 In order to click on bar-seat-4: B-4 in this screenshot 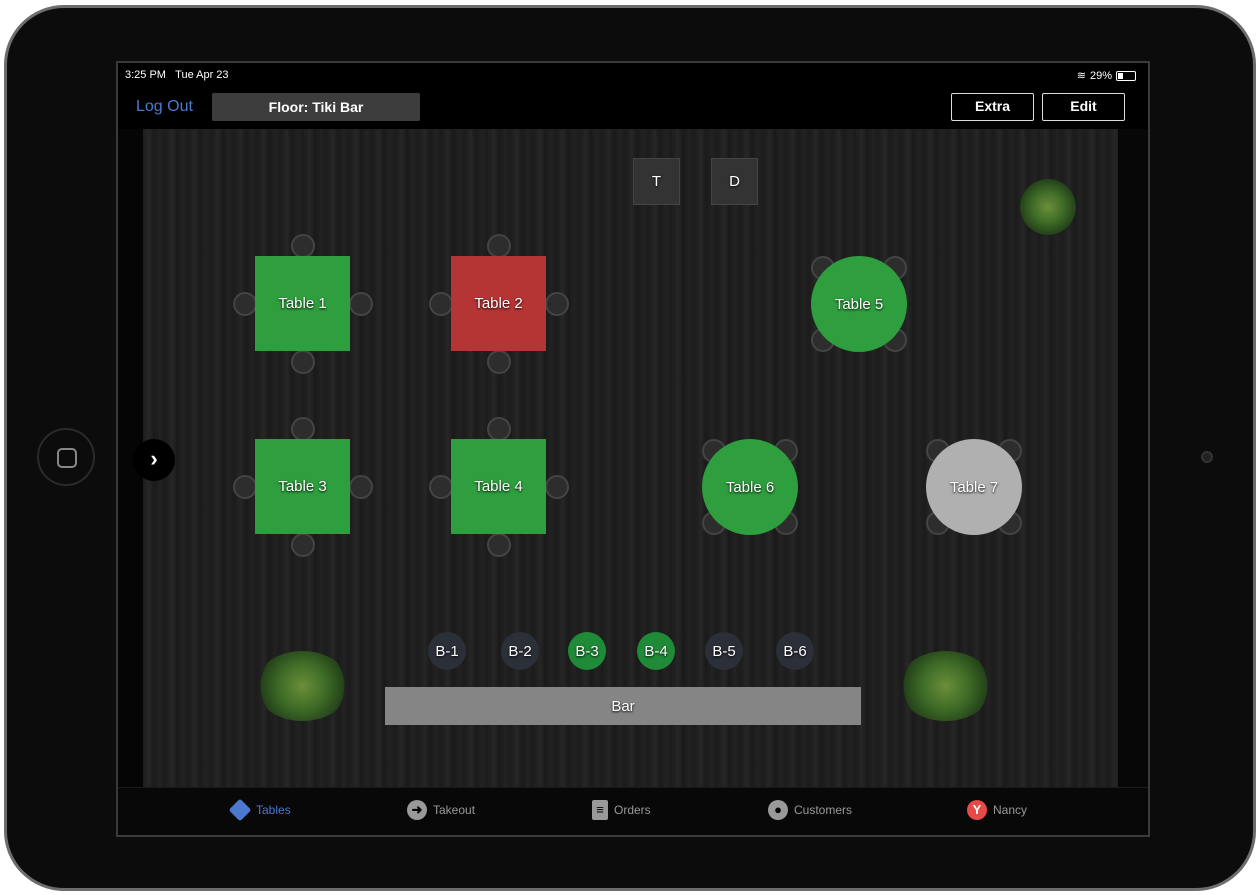, I will do `click(656, 651)`.